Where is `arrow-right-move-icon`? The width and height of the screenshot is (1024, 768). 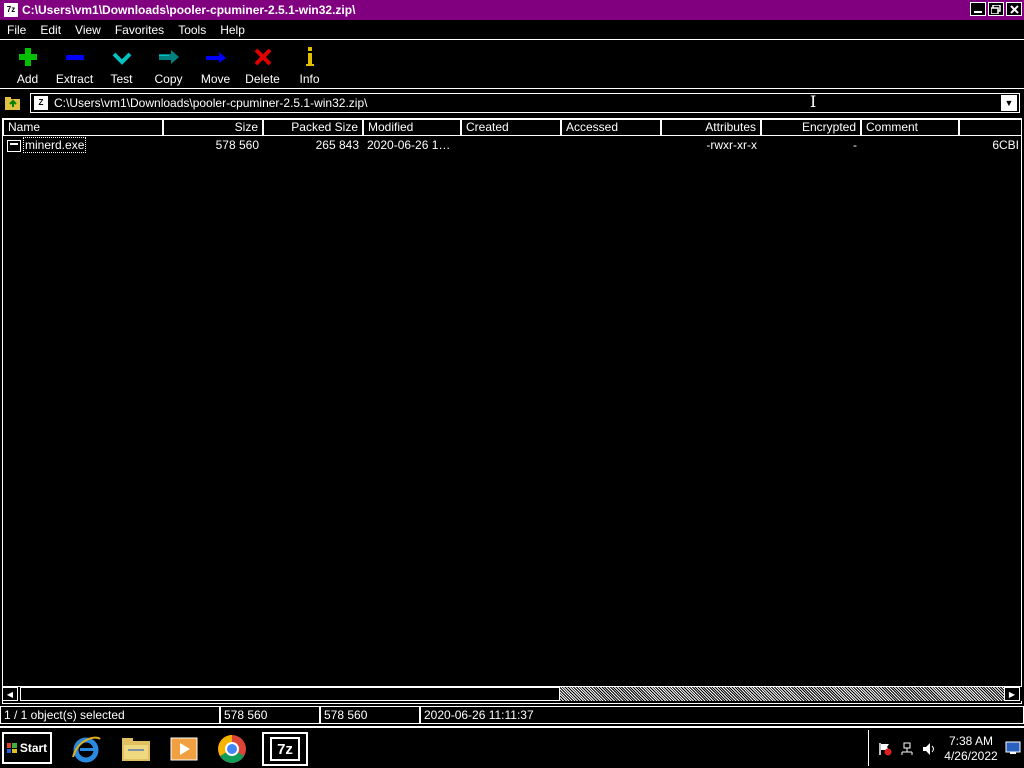
arrow-right-move-icon is located at coordinates (216, 57).